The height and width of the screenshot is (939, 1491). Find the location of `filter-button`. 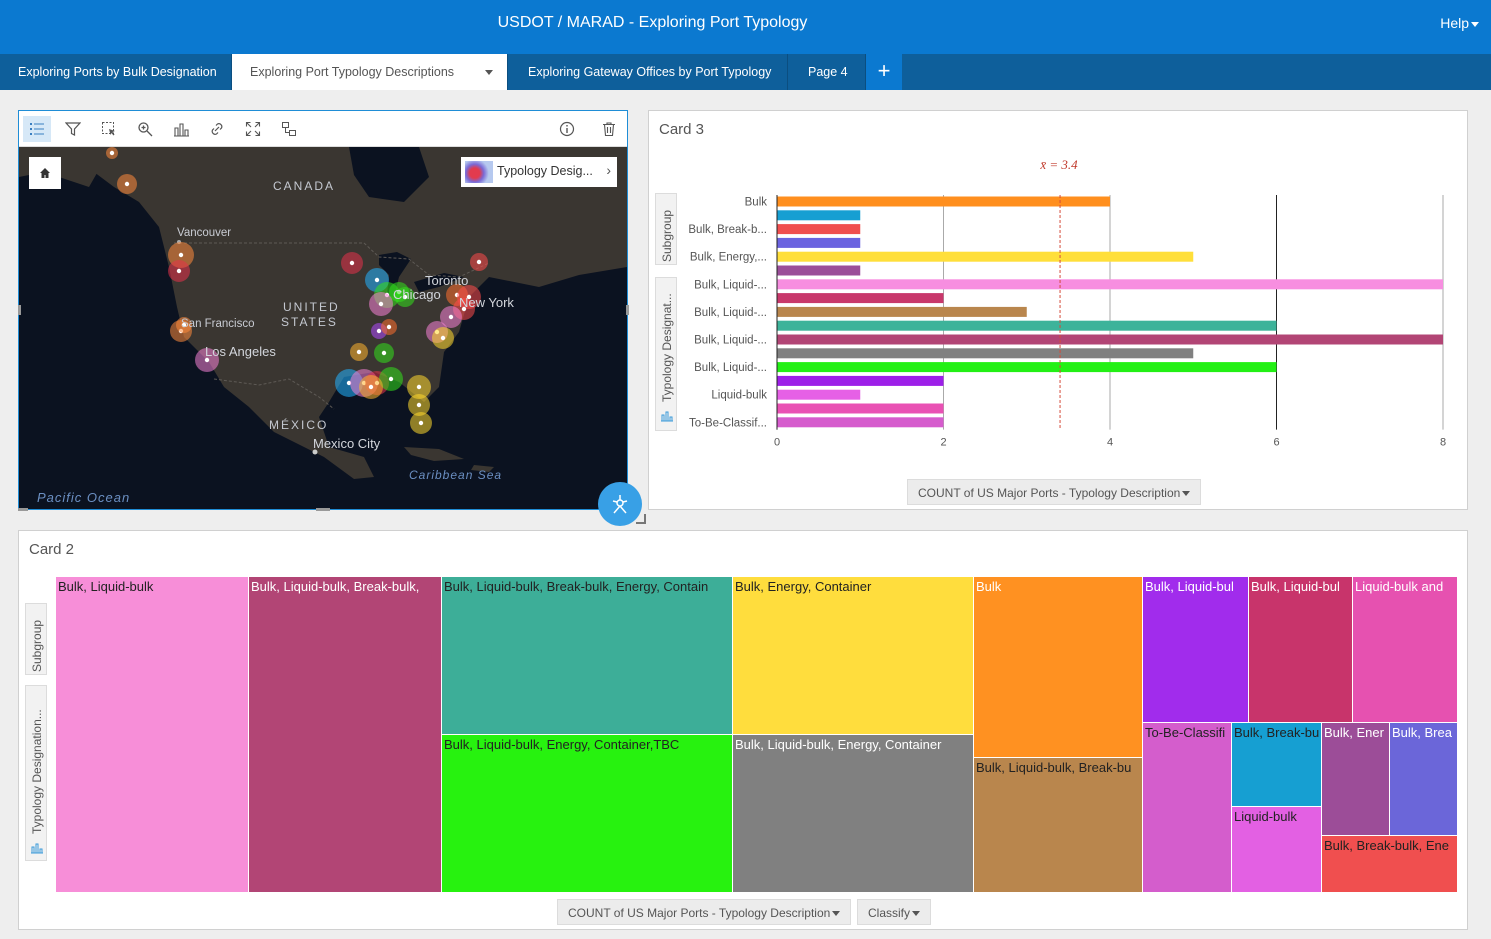

filter-button is located at coordinates (73, 129).